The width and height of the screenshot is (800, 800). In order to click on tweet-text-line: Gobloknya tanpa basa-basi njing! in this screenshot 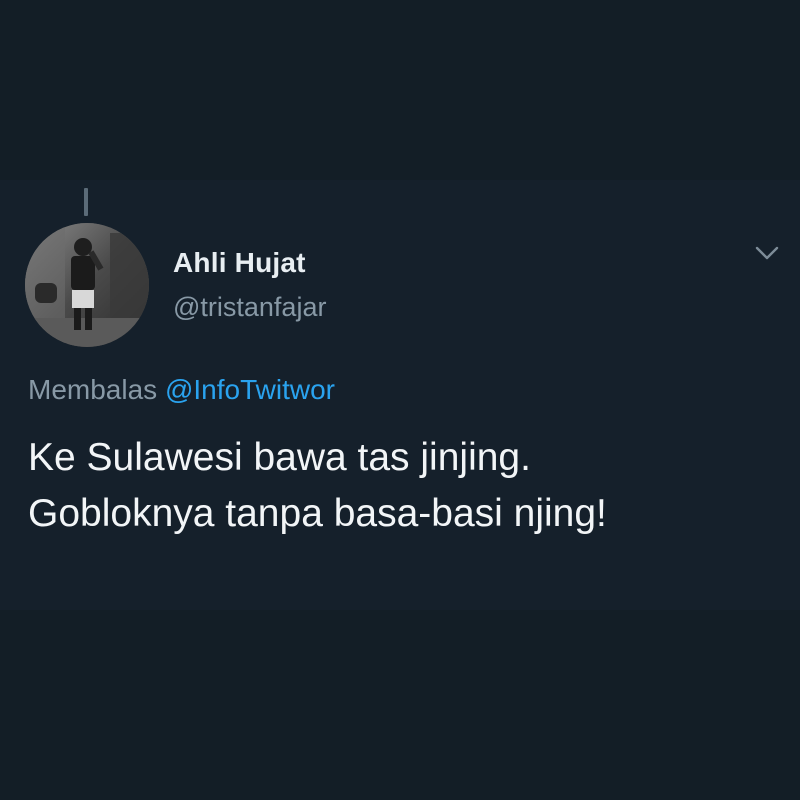, I will do `click(317, 513)`.